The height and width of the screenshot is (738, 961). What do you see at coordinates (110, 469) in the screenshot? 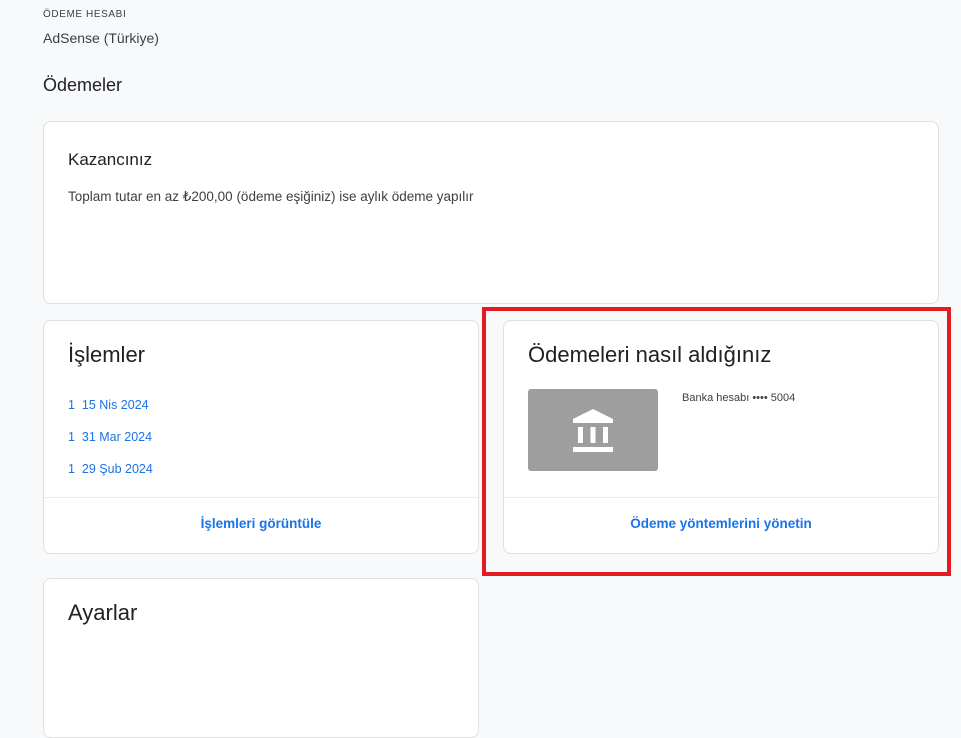
I see `transaction-link: 1 29 Şub 2024` at bounding box center [110, 469].